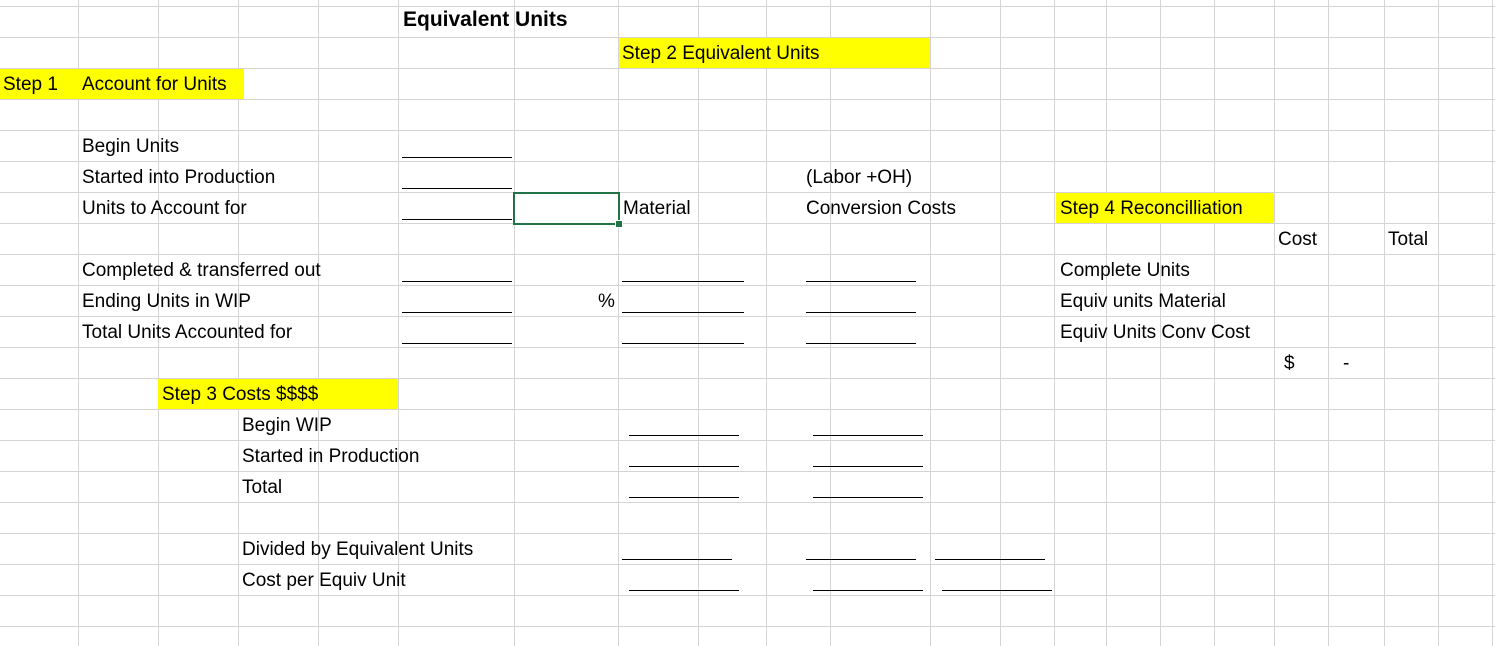  I want to click on cost-header: Cost, so click(1298, 239).